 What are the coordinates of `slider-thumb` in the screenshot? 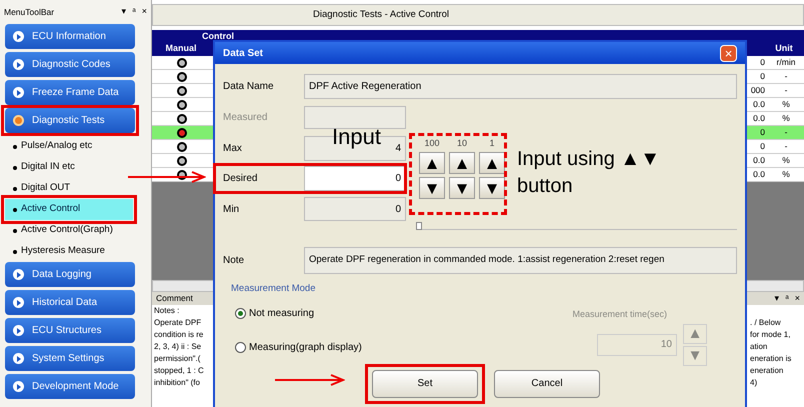 It's located at (419, 226).